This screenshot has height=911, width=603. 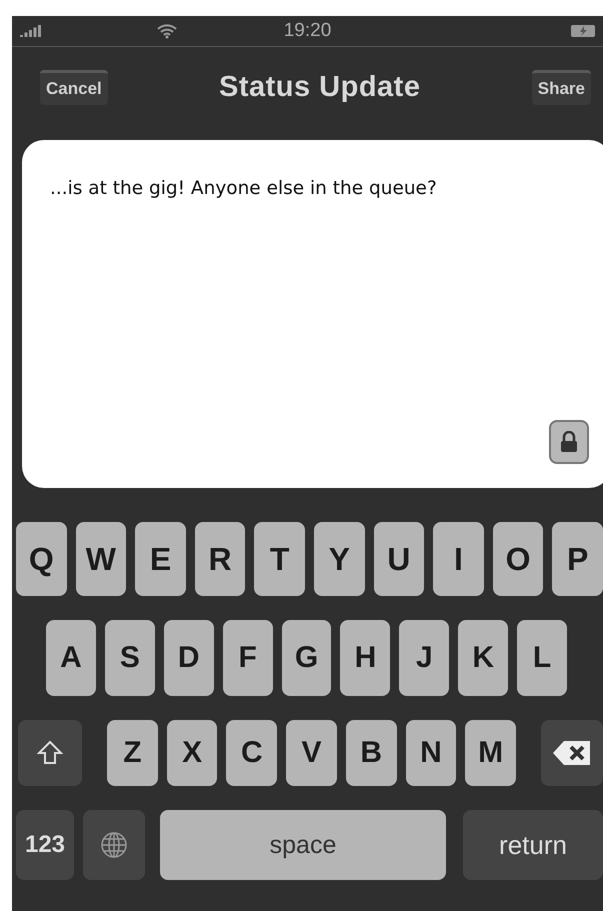 I want to click on privacy-button, so click(x=569, y=442).